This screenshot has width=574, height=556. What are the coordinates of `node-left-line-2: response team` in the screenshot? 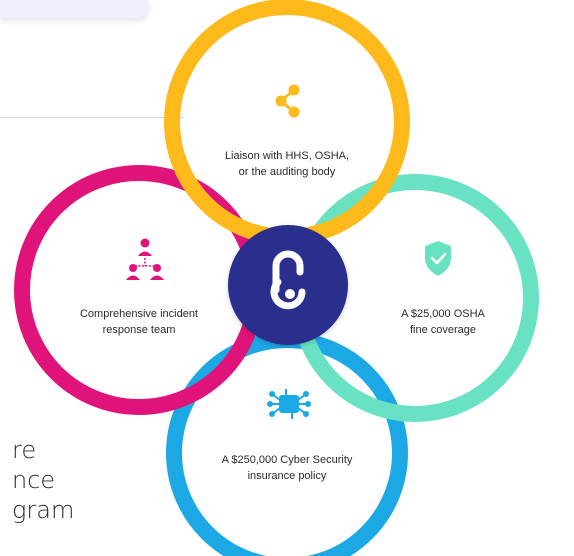 It's located at (139, 330).